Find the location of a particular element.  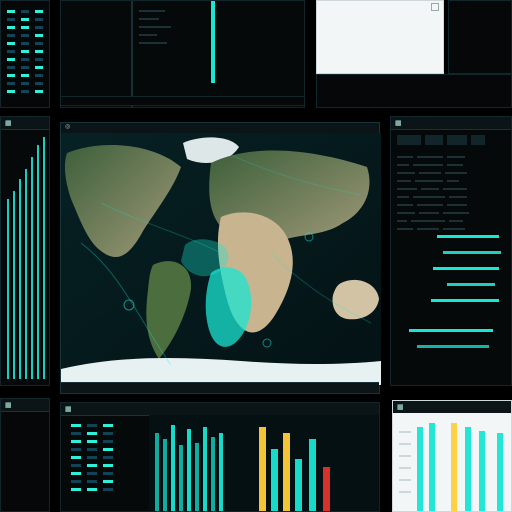

panel-left-top-list is located at coordinates (25, 54).